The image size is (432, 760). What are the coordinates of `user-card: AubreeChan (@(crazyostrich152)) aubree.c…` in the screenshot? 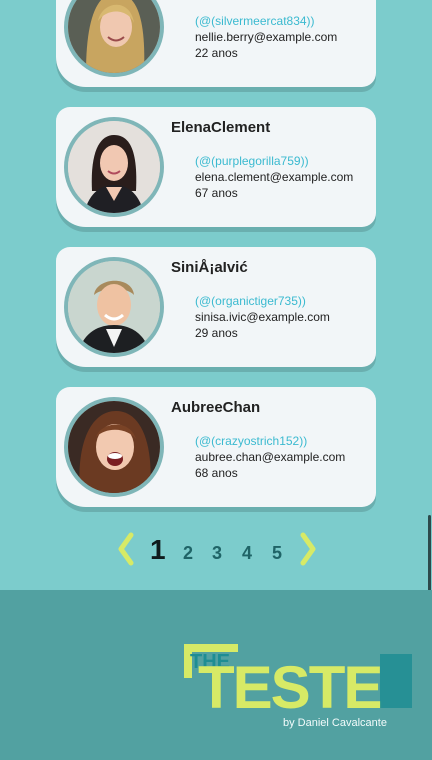 It's located at (216, 447).